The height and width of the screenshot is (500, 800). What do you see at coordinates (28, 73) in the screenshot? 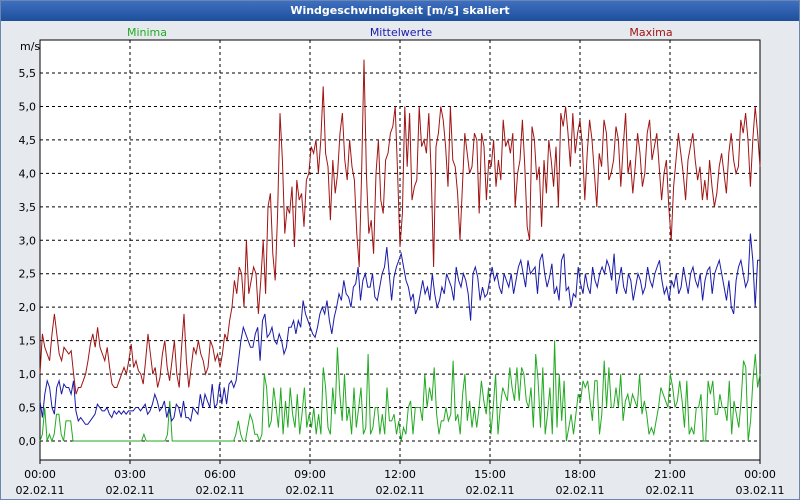
I see `y-tick-label: 5,5` at bounding box center [28, 73].